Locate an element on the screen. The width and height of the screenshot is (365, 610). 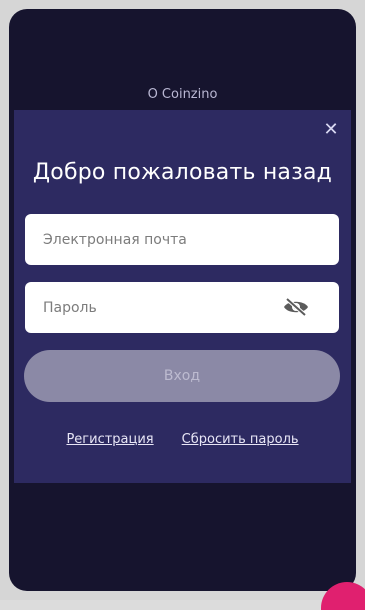
about-link: О Coinzino is located at coordinates (182, 94).